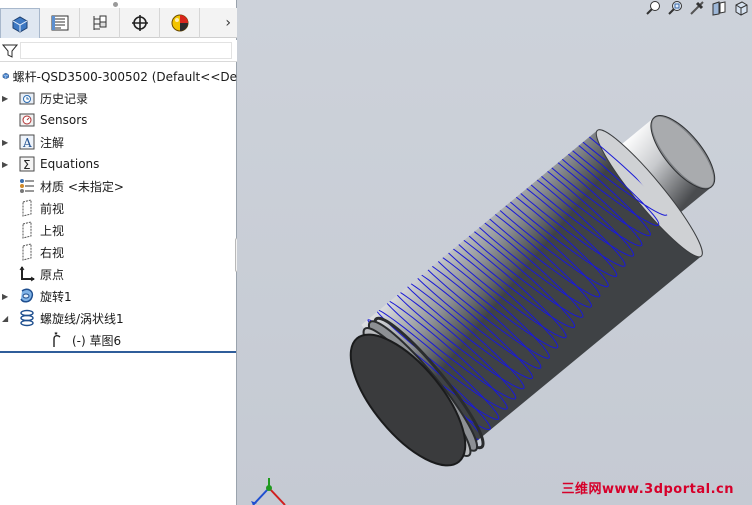 The height and width of the screenshot is (505, 752). I want to click on tree-item-right-plane: 右视, so click(118, 252).